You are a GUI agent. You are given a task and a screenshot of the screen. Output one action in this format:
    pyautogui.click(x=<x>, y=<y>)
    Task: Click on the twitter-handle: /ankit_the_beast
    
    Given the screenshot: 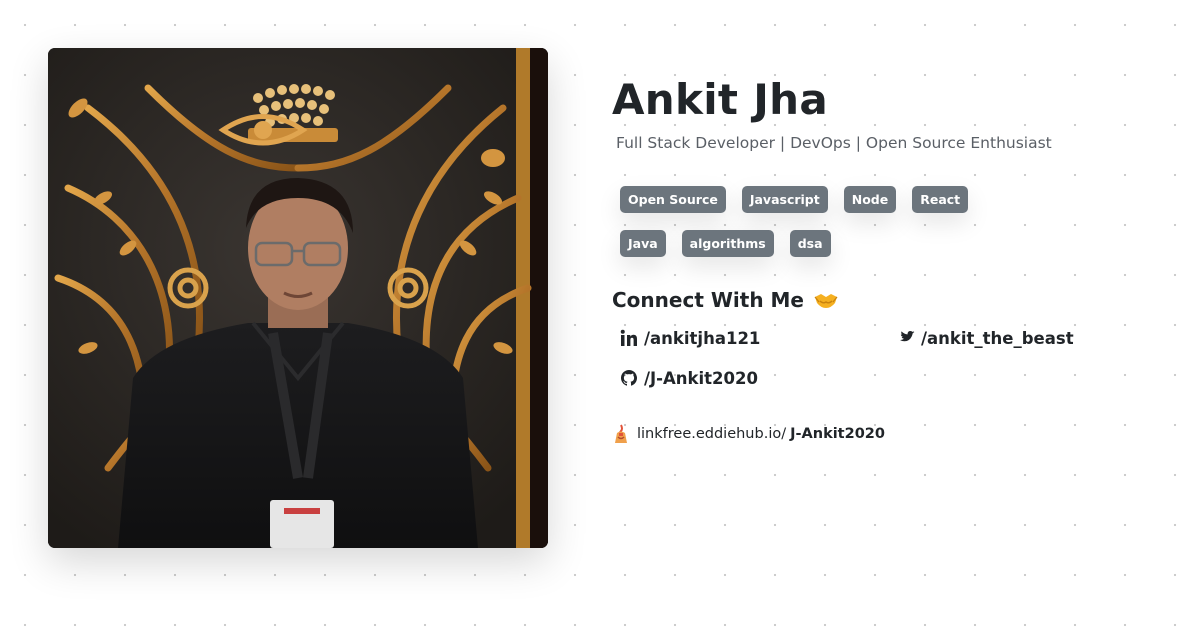 What is the action you would take?
    pyautogui.click(x=997, y=338)
    